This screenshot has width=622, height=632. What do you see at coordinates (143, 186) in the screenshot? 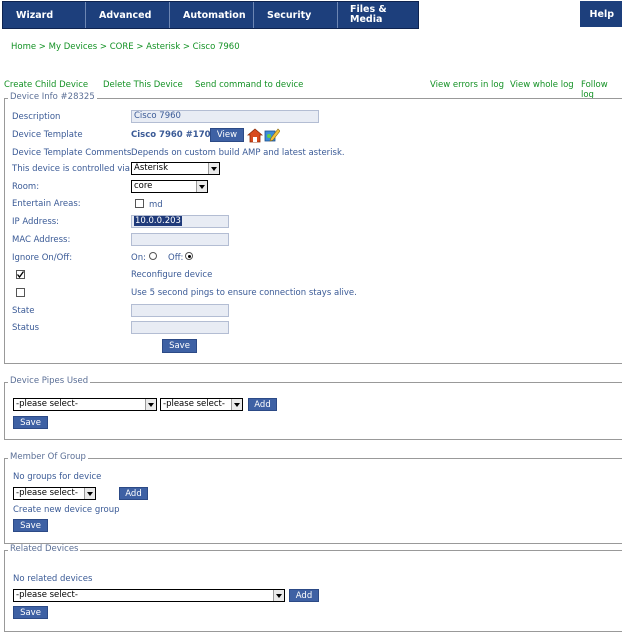
I see `room-value: core` at bounding box center [143, 186].